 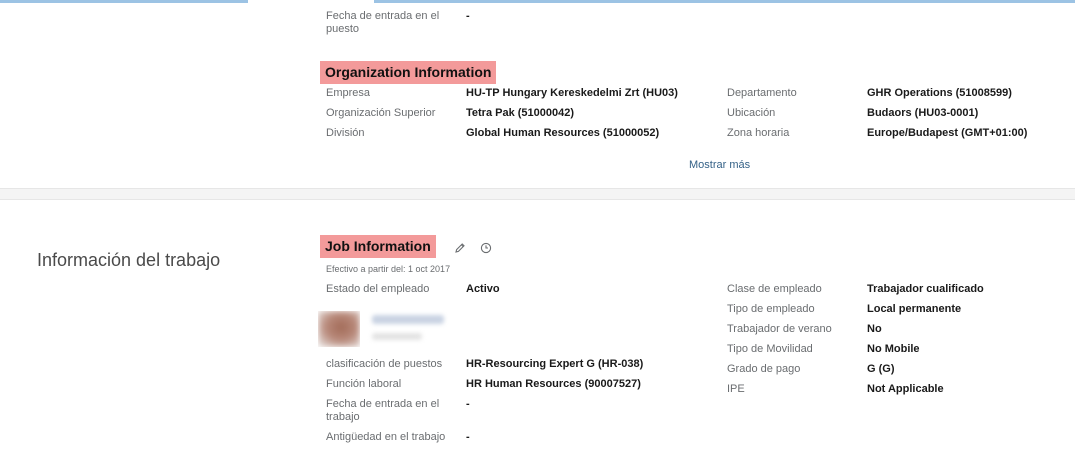 What do you see at coordinates (339, 329) in the screenshot?
I see `manager-avatar` at bounding box center [339, 329].